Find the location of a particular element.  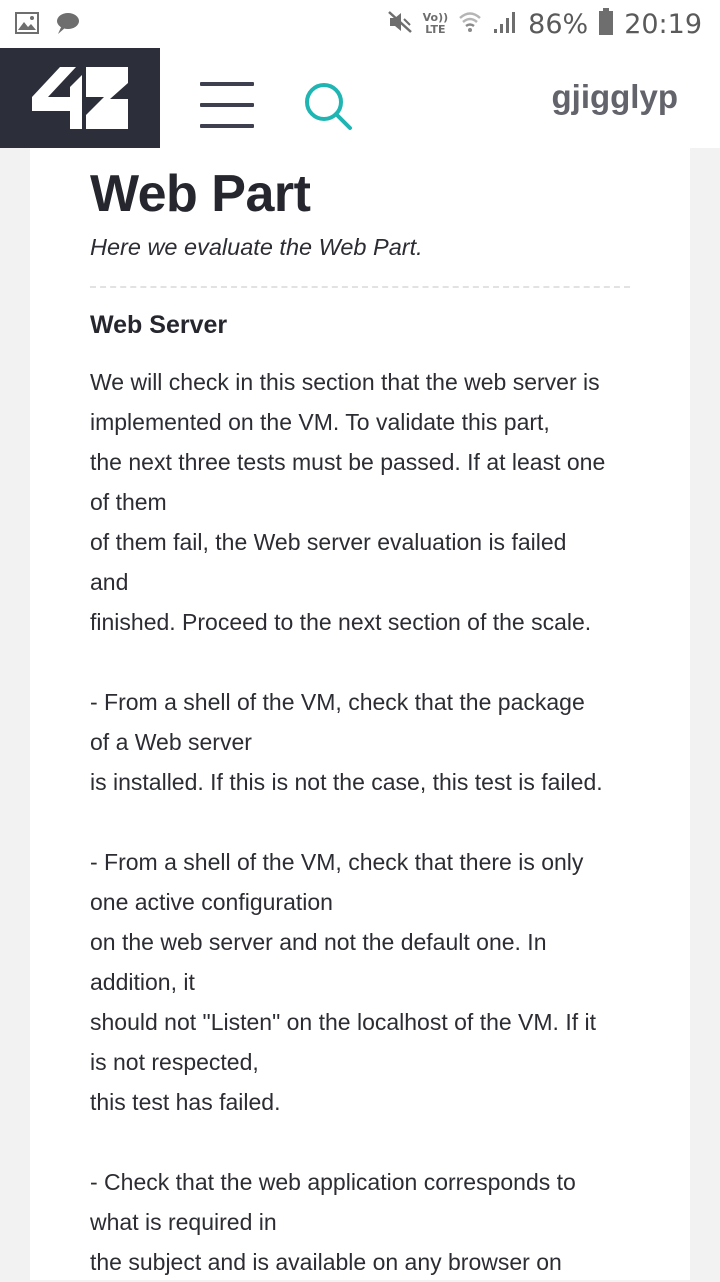

clock: 20:19 is located at coordinates (663, 24).